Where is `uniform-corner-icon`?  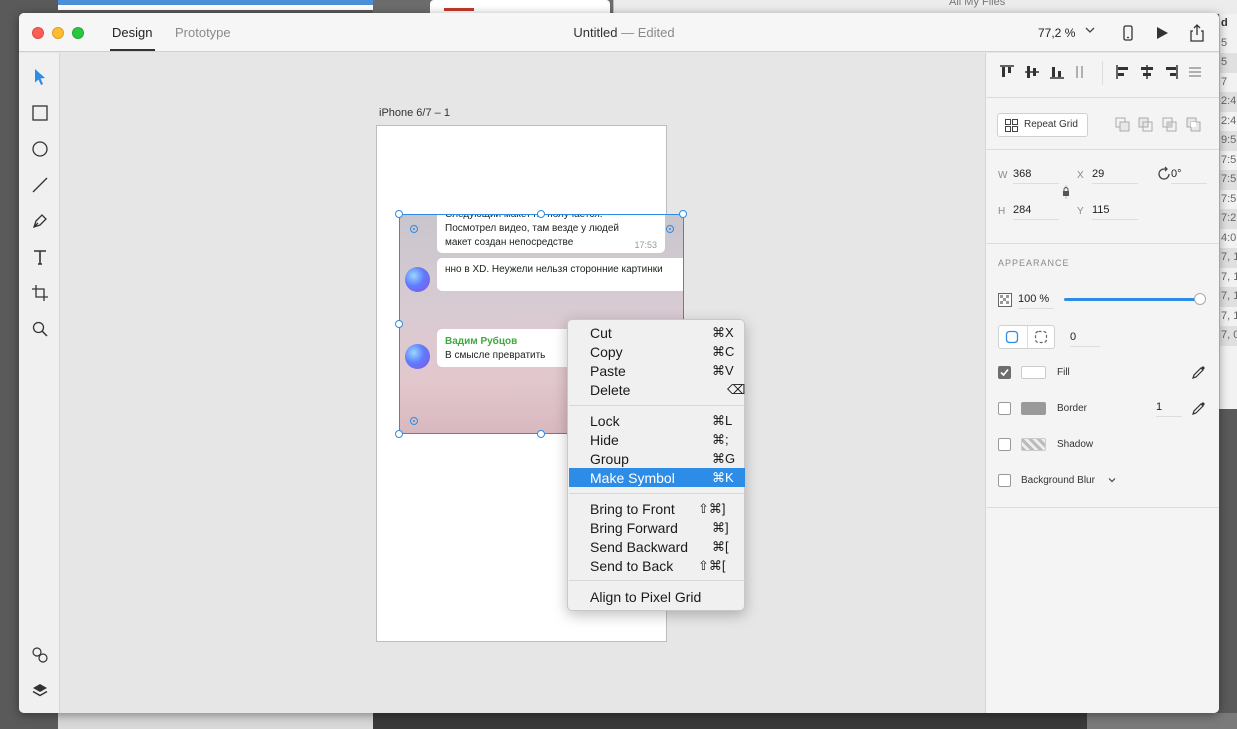
uniform-corner-icon is located at coordinates (1012, 337).